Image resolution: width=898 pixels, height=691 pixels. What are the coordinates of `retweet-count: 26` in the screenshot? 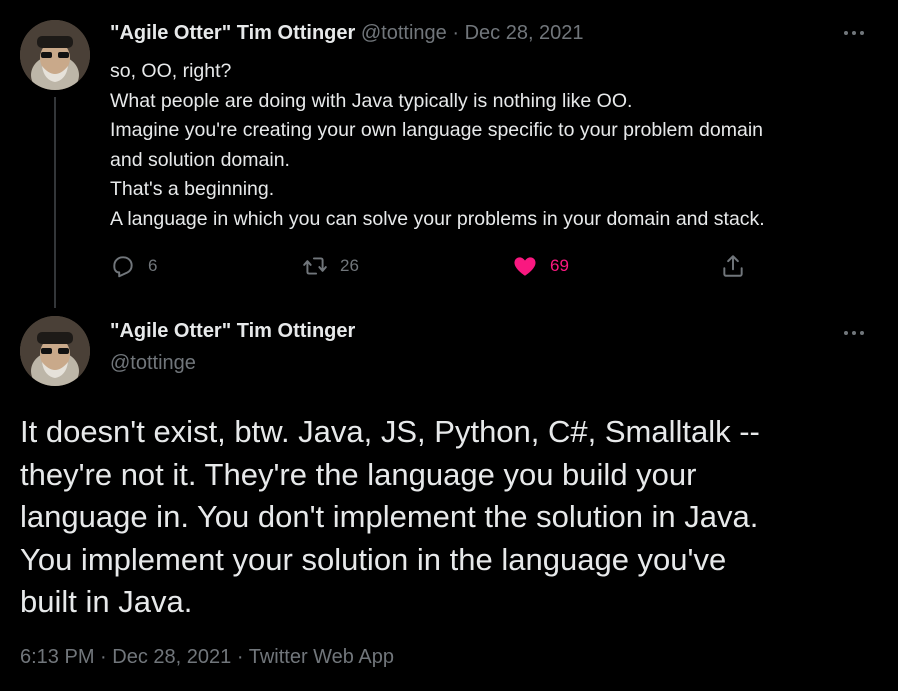 It's located at (349, 265).